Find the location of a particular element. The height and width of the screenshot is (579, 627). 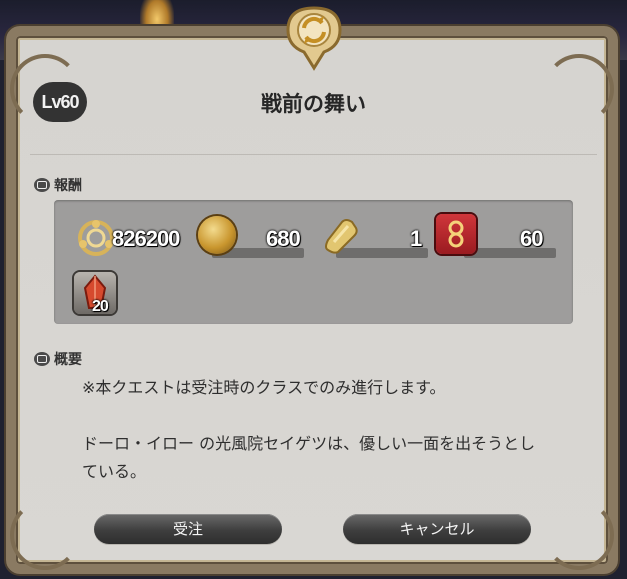

overview-line-1: ※本クエストは受注時のクラスでのみ進行します。 is located at coordinates (264, 387).